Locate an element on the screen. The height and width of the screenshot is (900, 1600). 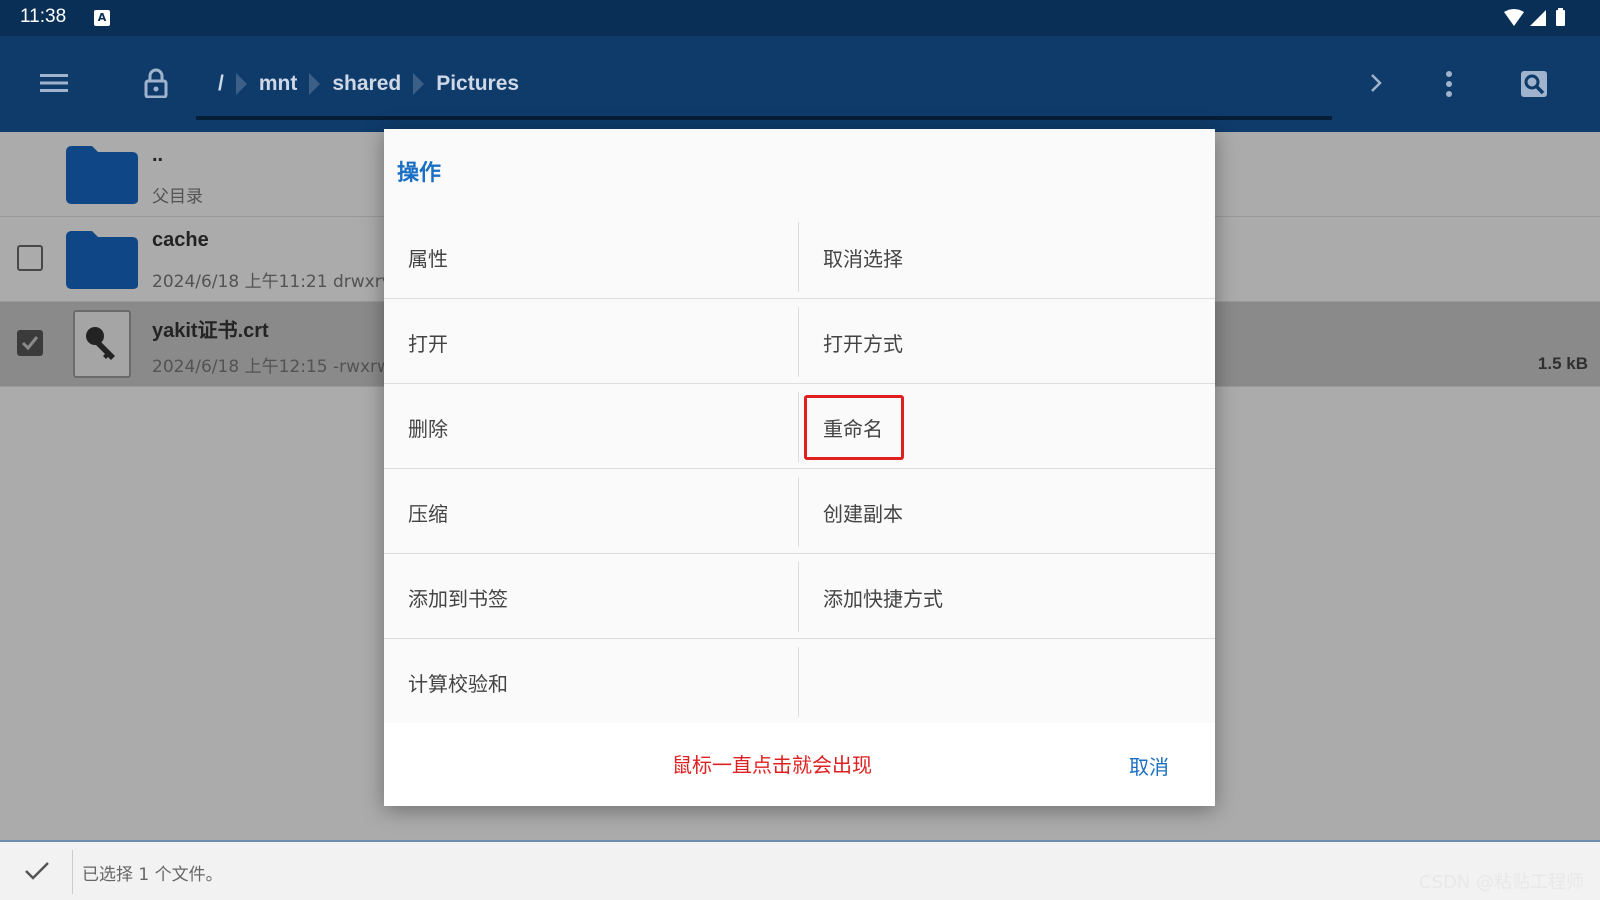
highlight-box is located at coordinates (854, 427).